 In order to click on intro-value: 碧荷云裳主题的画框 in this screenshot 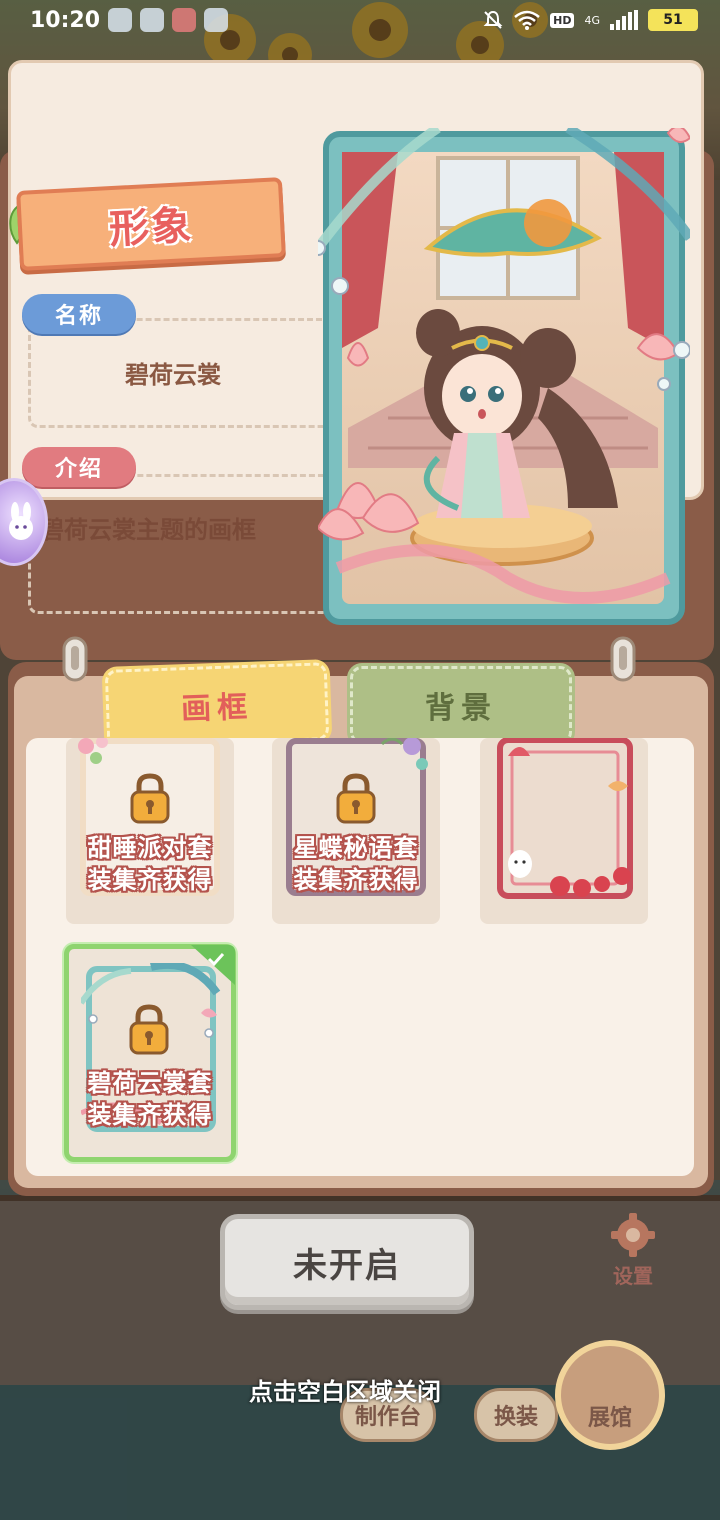, I will do `click(148, 530)`.